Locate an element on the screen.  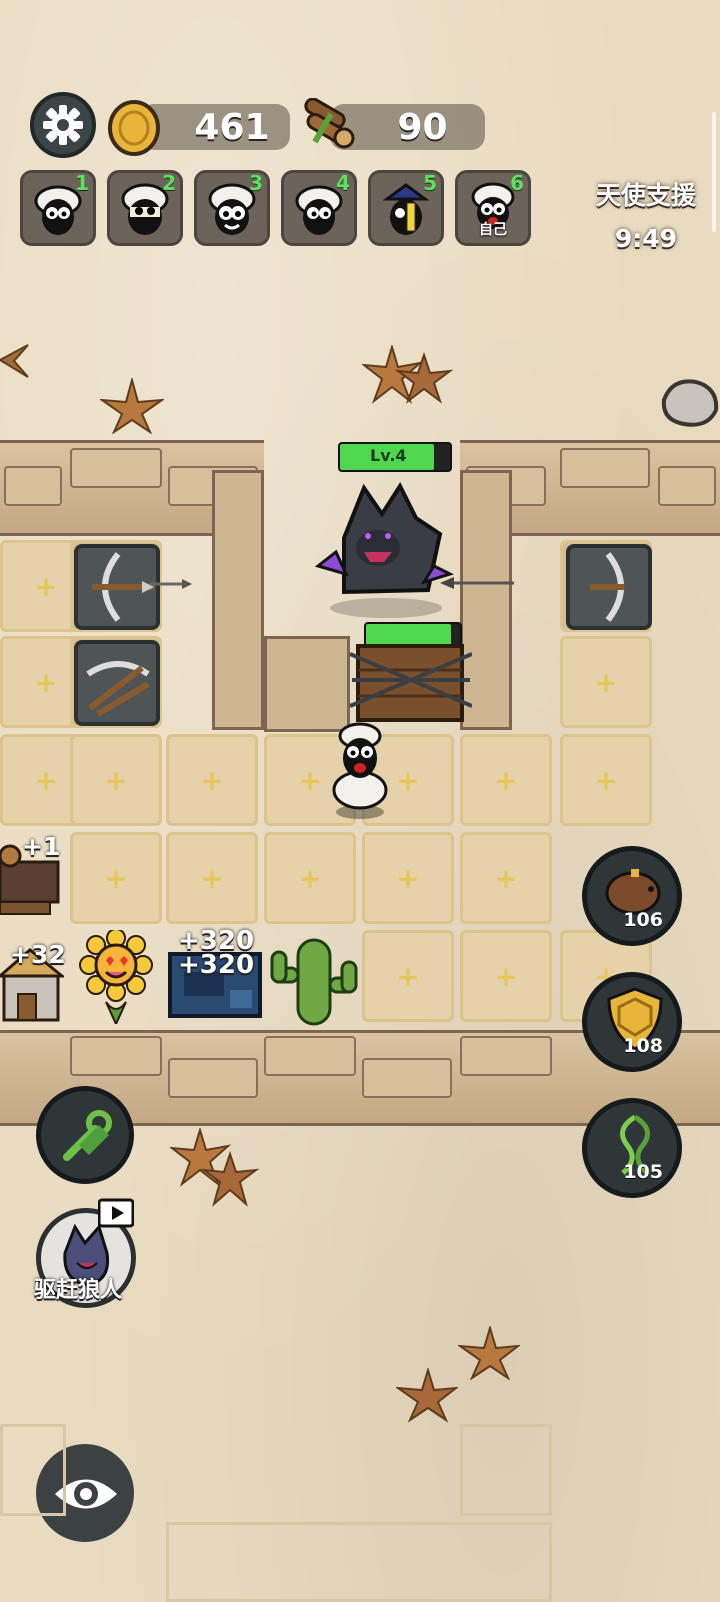
machine-gain-text: +320 is located at coordinates (216, 965).